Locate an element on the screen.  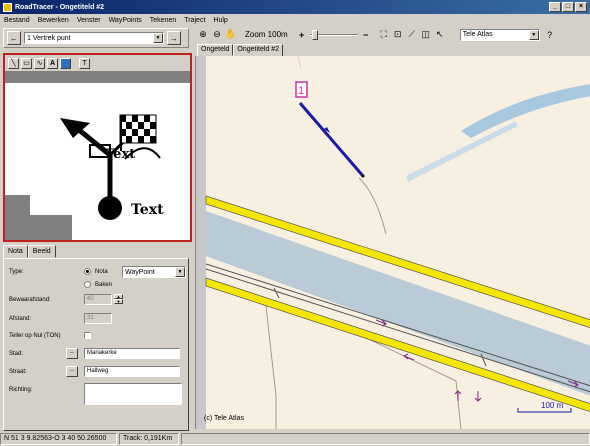
font-tool-icon: T is located at coordinates (84, 63).